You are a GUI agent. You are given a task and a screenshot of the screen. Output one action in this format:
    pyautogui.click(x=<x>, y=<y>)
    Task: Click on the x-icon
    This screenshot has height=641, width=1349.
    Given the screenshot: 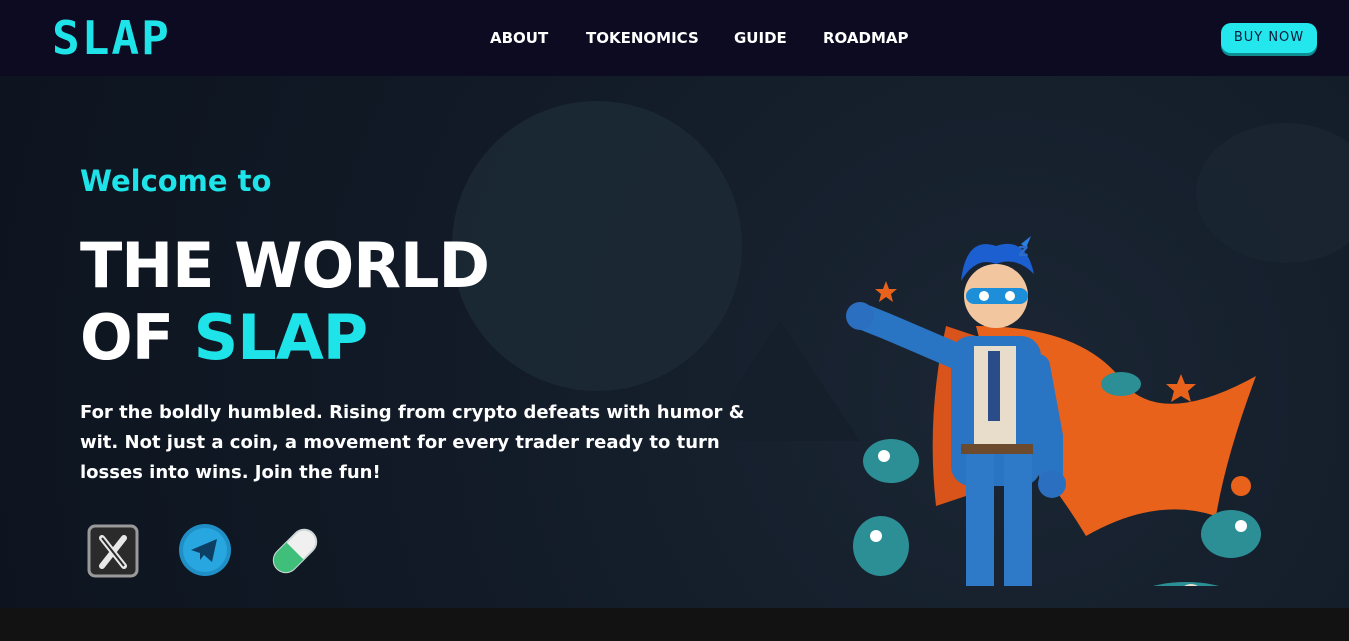 What is the action you would take?
    pyautogui.click(x=114, y=553)
    